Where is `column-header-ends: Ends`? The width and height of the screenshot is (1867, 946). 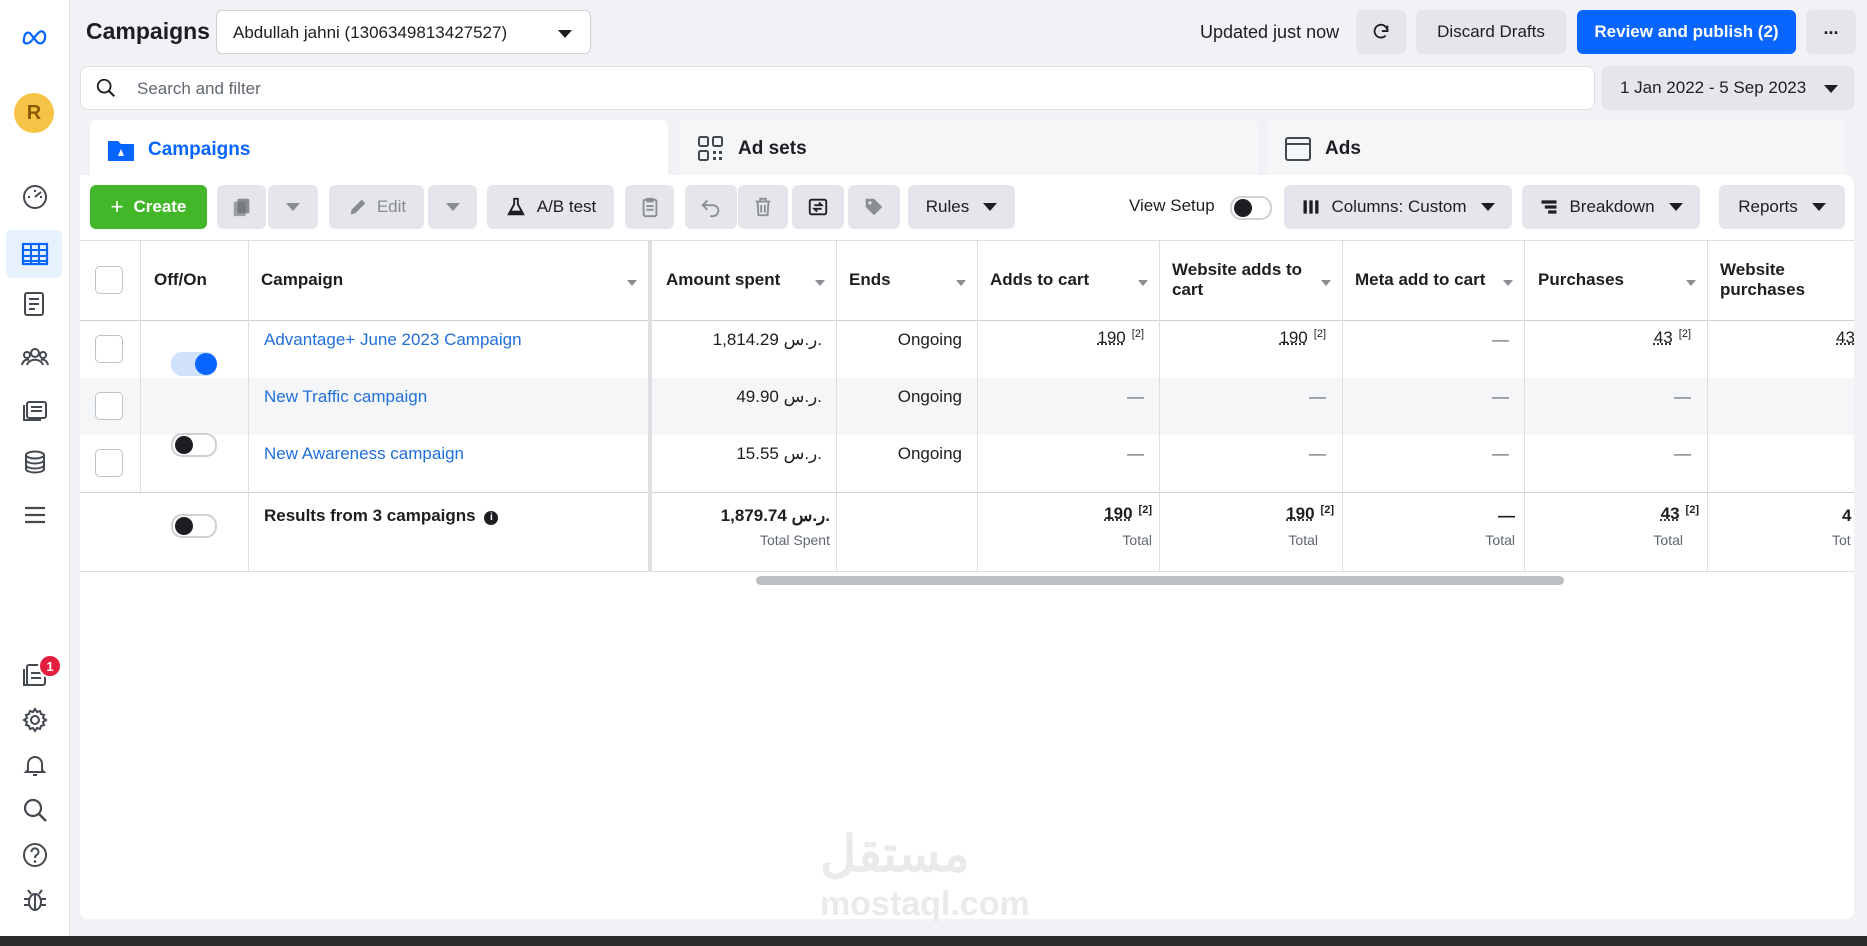
column-header-ends: Ends is located at coordinates (870, 280).